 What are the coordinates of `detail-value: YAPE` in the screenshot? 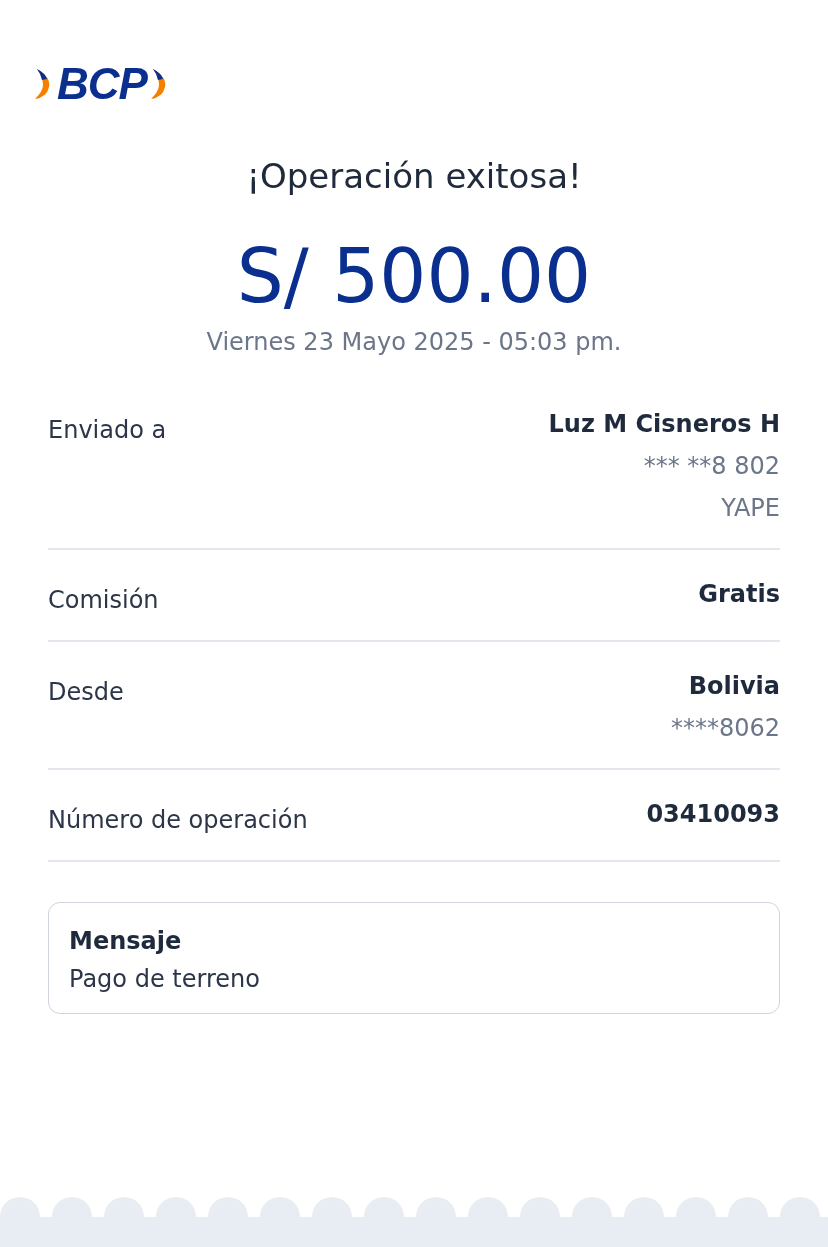 It's located at (750, 508).